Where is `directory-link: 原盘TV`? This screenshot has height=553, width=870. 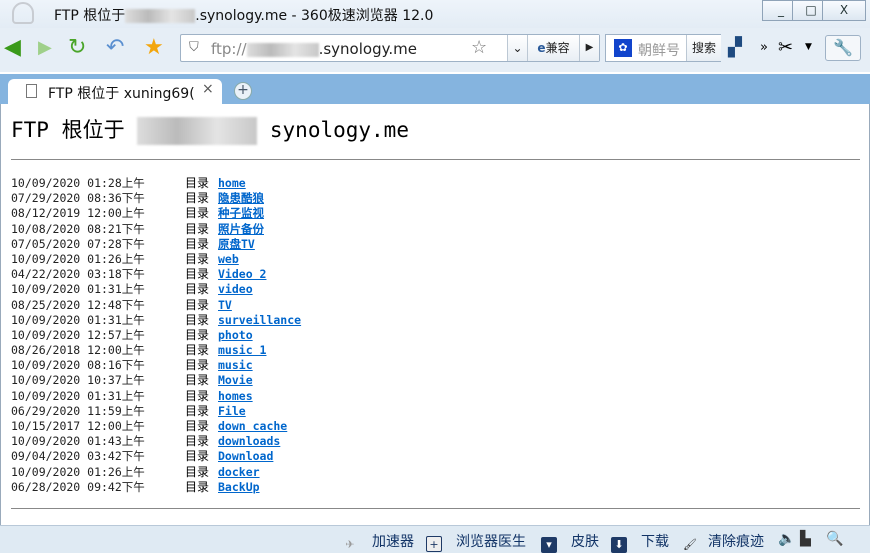 directory-link: 原盘TV is located at coordinates (236, 244).